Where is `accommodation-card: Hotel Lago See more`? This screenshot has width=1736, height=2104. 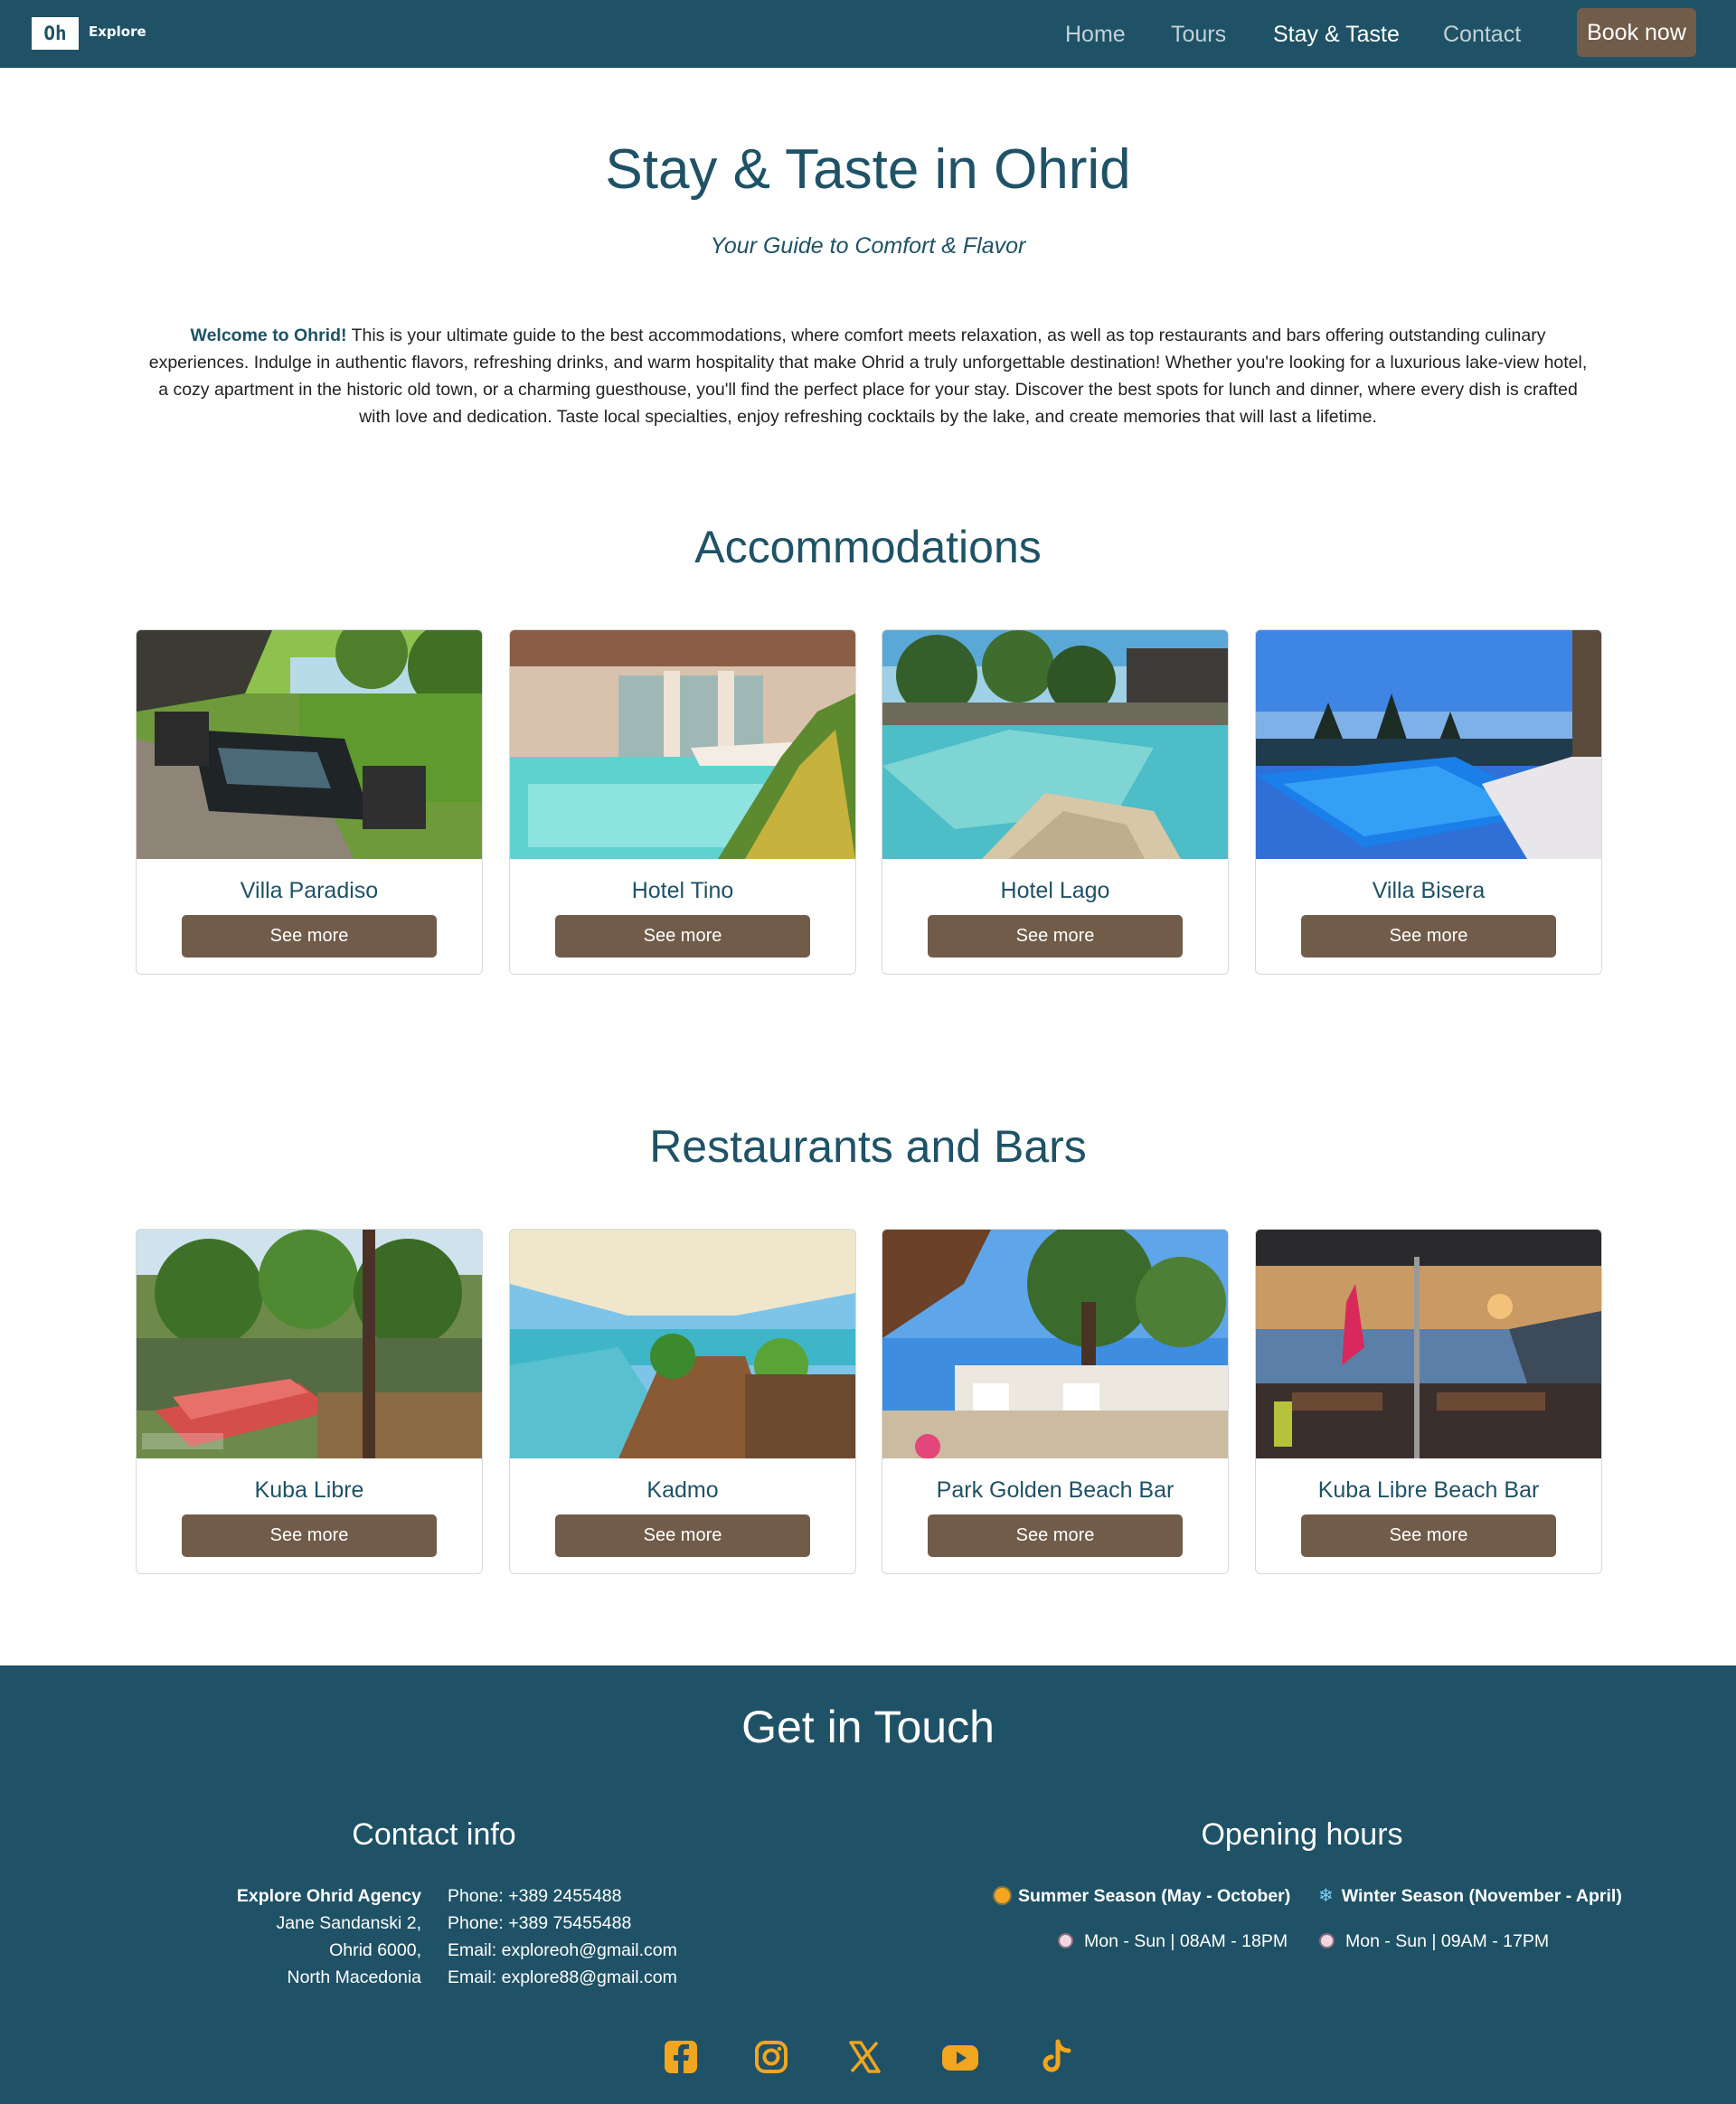 accommodation-card: Hotel Lago See more is located at coordinates (1055, 802).